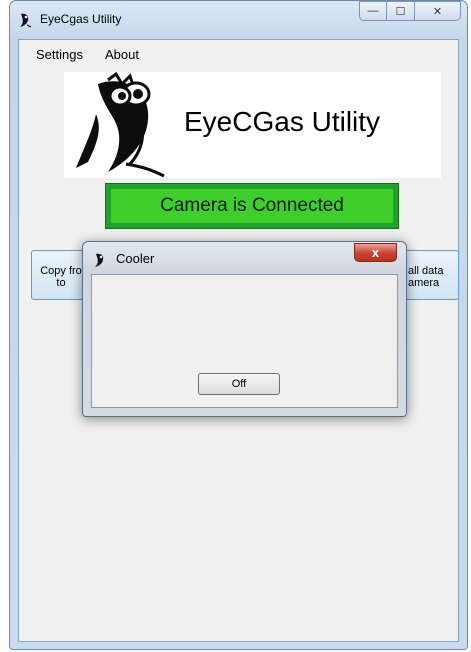 Image resolution: width=471 pixels, height=652 pixels. I want to click on close-icon: x, so click(375, 252).